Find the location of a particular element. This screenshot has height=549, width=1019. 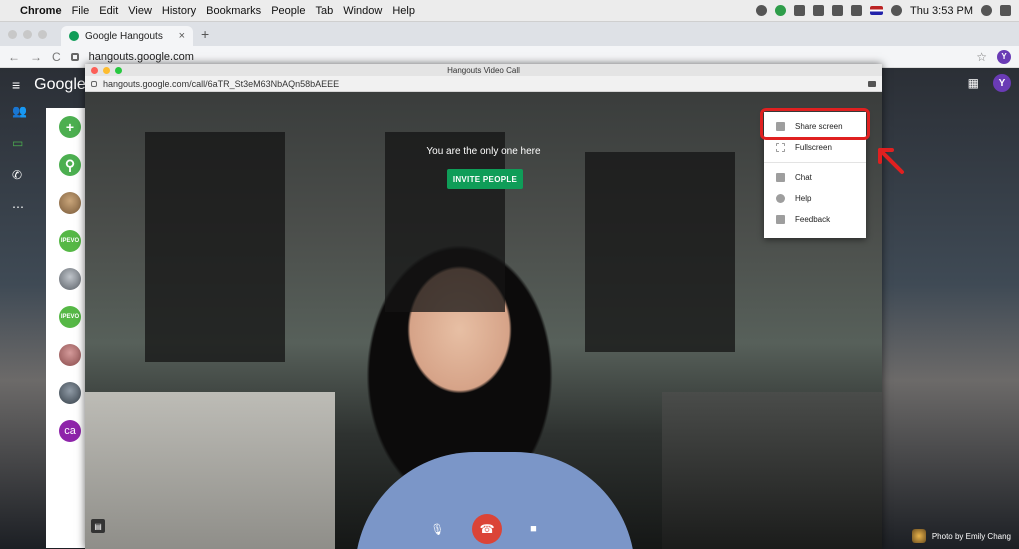

contact-avatar-ca: ca is located at coordinates (70, 431).